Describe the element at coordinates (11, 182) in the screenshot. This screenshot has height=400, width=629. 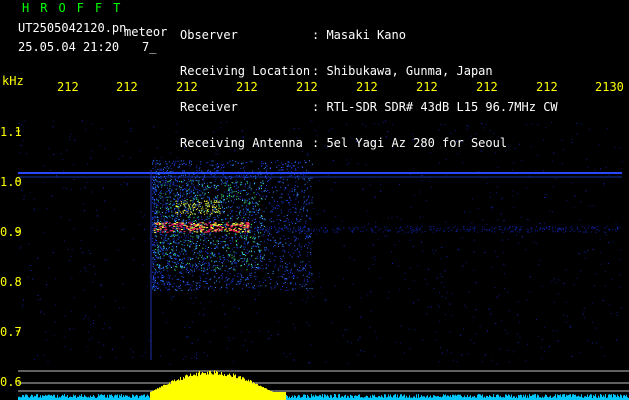
I see `y-tick-label: 1.0` at that location.